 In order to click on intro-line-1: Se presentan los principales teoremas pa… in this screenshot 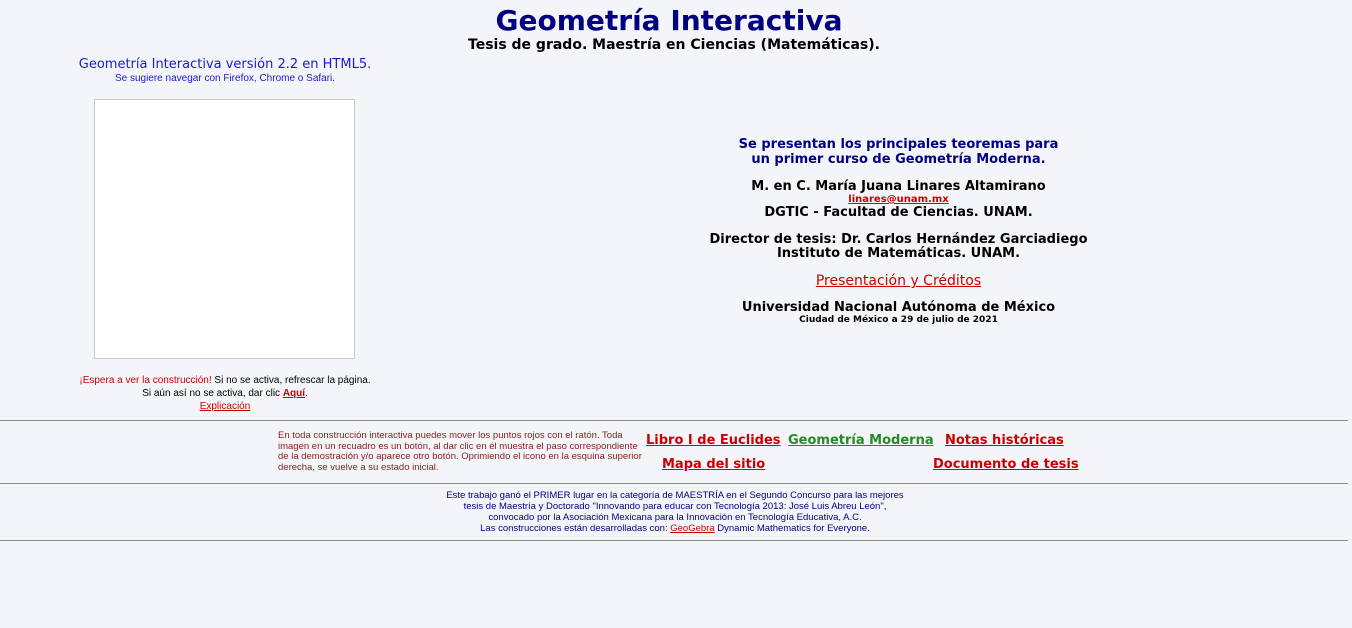, I will do `click(898, 144)`.